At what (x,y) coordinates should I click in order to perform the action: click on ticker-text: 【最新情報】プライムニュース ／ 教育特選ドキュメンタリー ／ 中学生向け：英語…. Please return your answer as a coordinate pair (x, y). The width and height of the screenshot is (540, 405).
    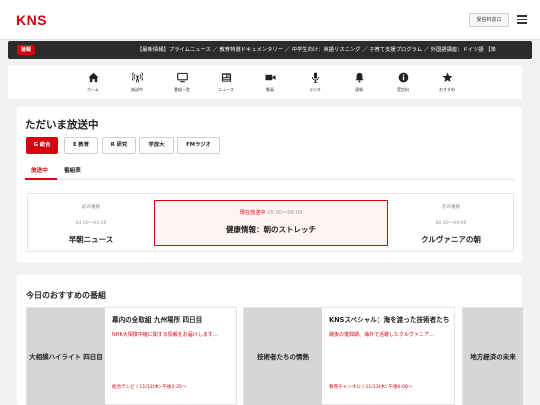
    Looking at the image, I should click on (334, 50).